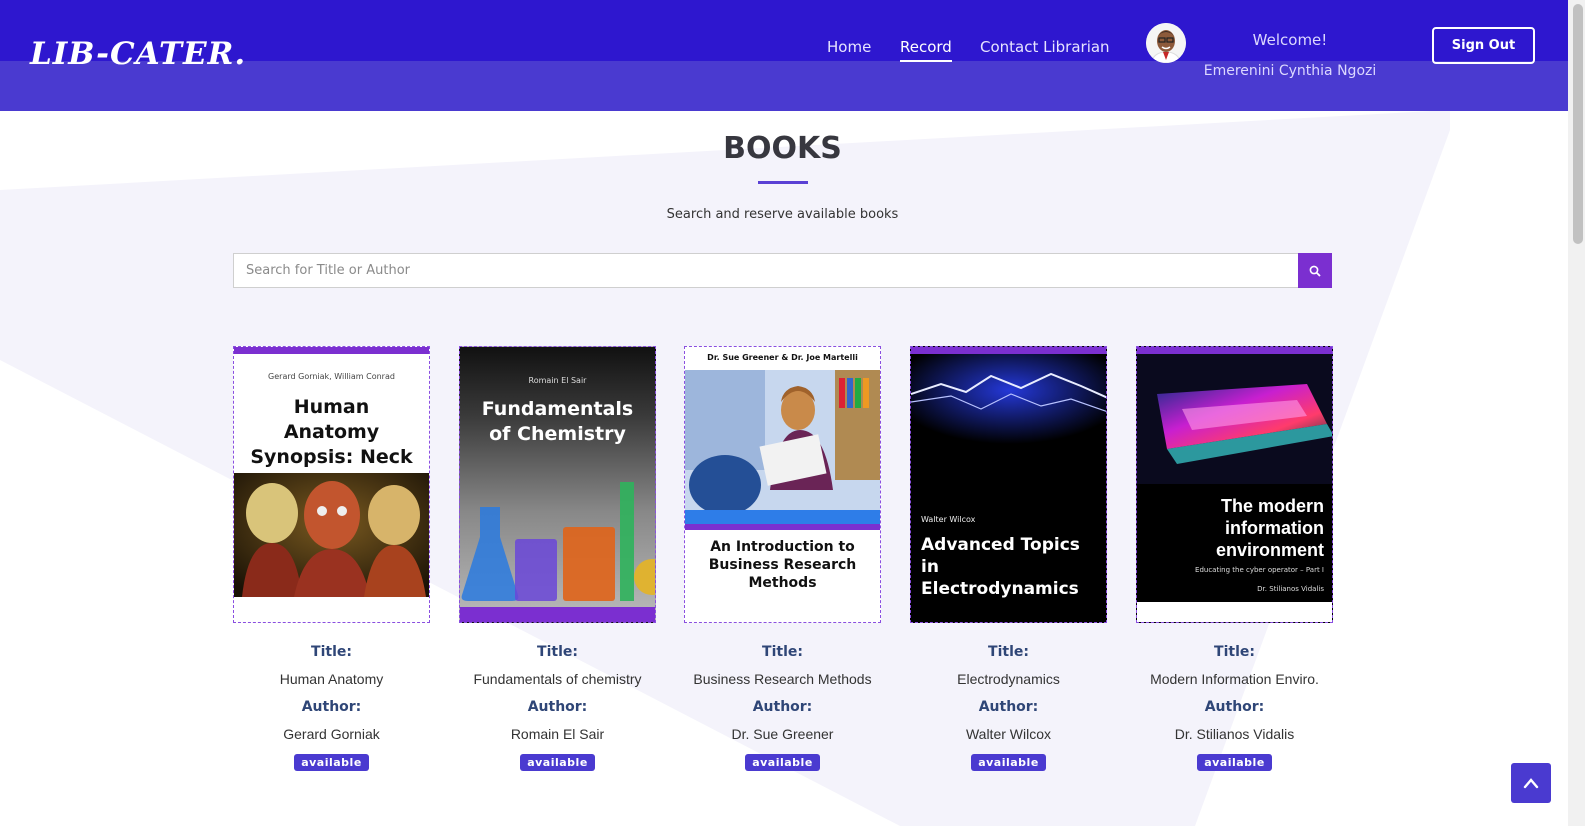 Image resolution: width=1585 pixels, height=826 pixels. What do you see at coordinates (1269, 528) in the screenshot?
I see `cover-title: The modern information environment` at bounding box center [1269, 528].